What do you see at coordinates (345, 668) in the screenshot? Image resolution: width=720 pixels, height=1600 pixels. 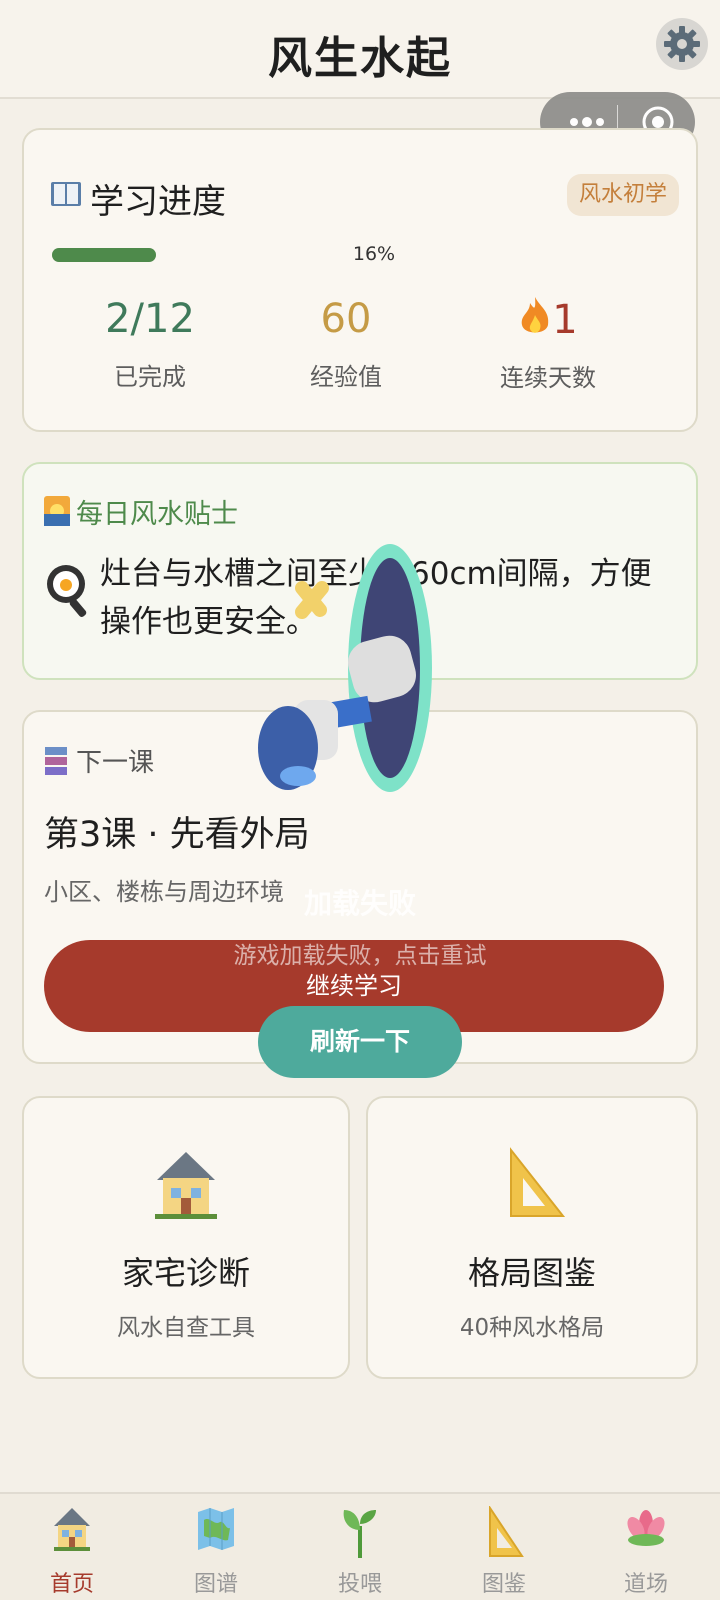 I see `portal-illustration` at bounding box center [345, 668].